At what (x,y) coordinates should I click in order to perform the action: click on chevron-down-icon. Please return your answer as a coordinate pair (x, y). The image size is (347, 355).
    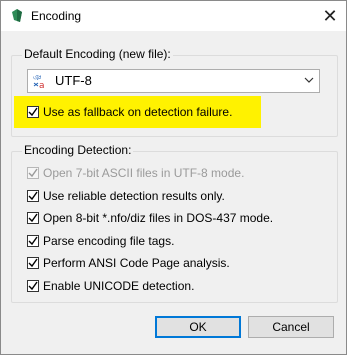
    Looking at the image, I should click on (309, 80).